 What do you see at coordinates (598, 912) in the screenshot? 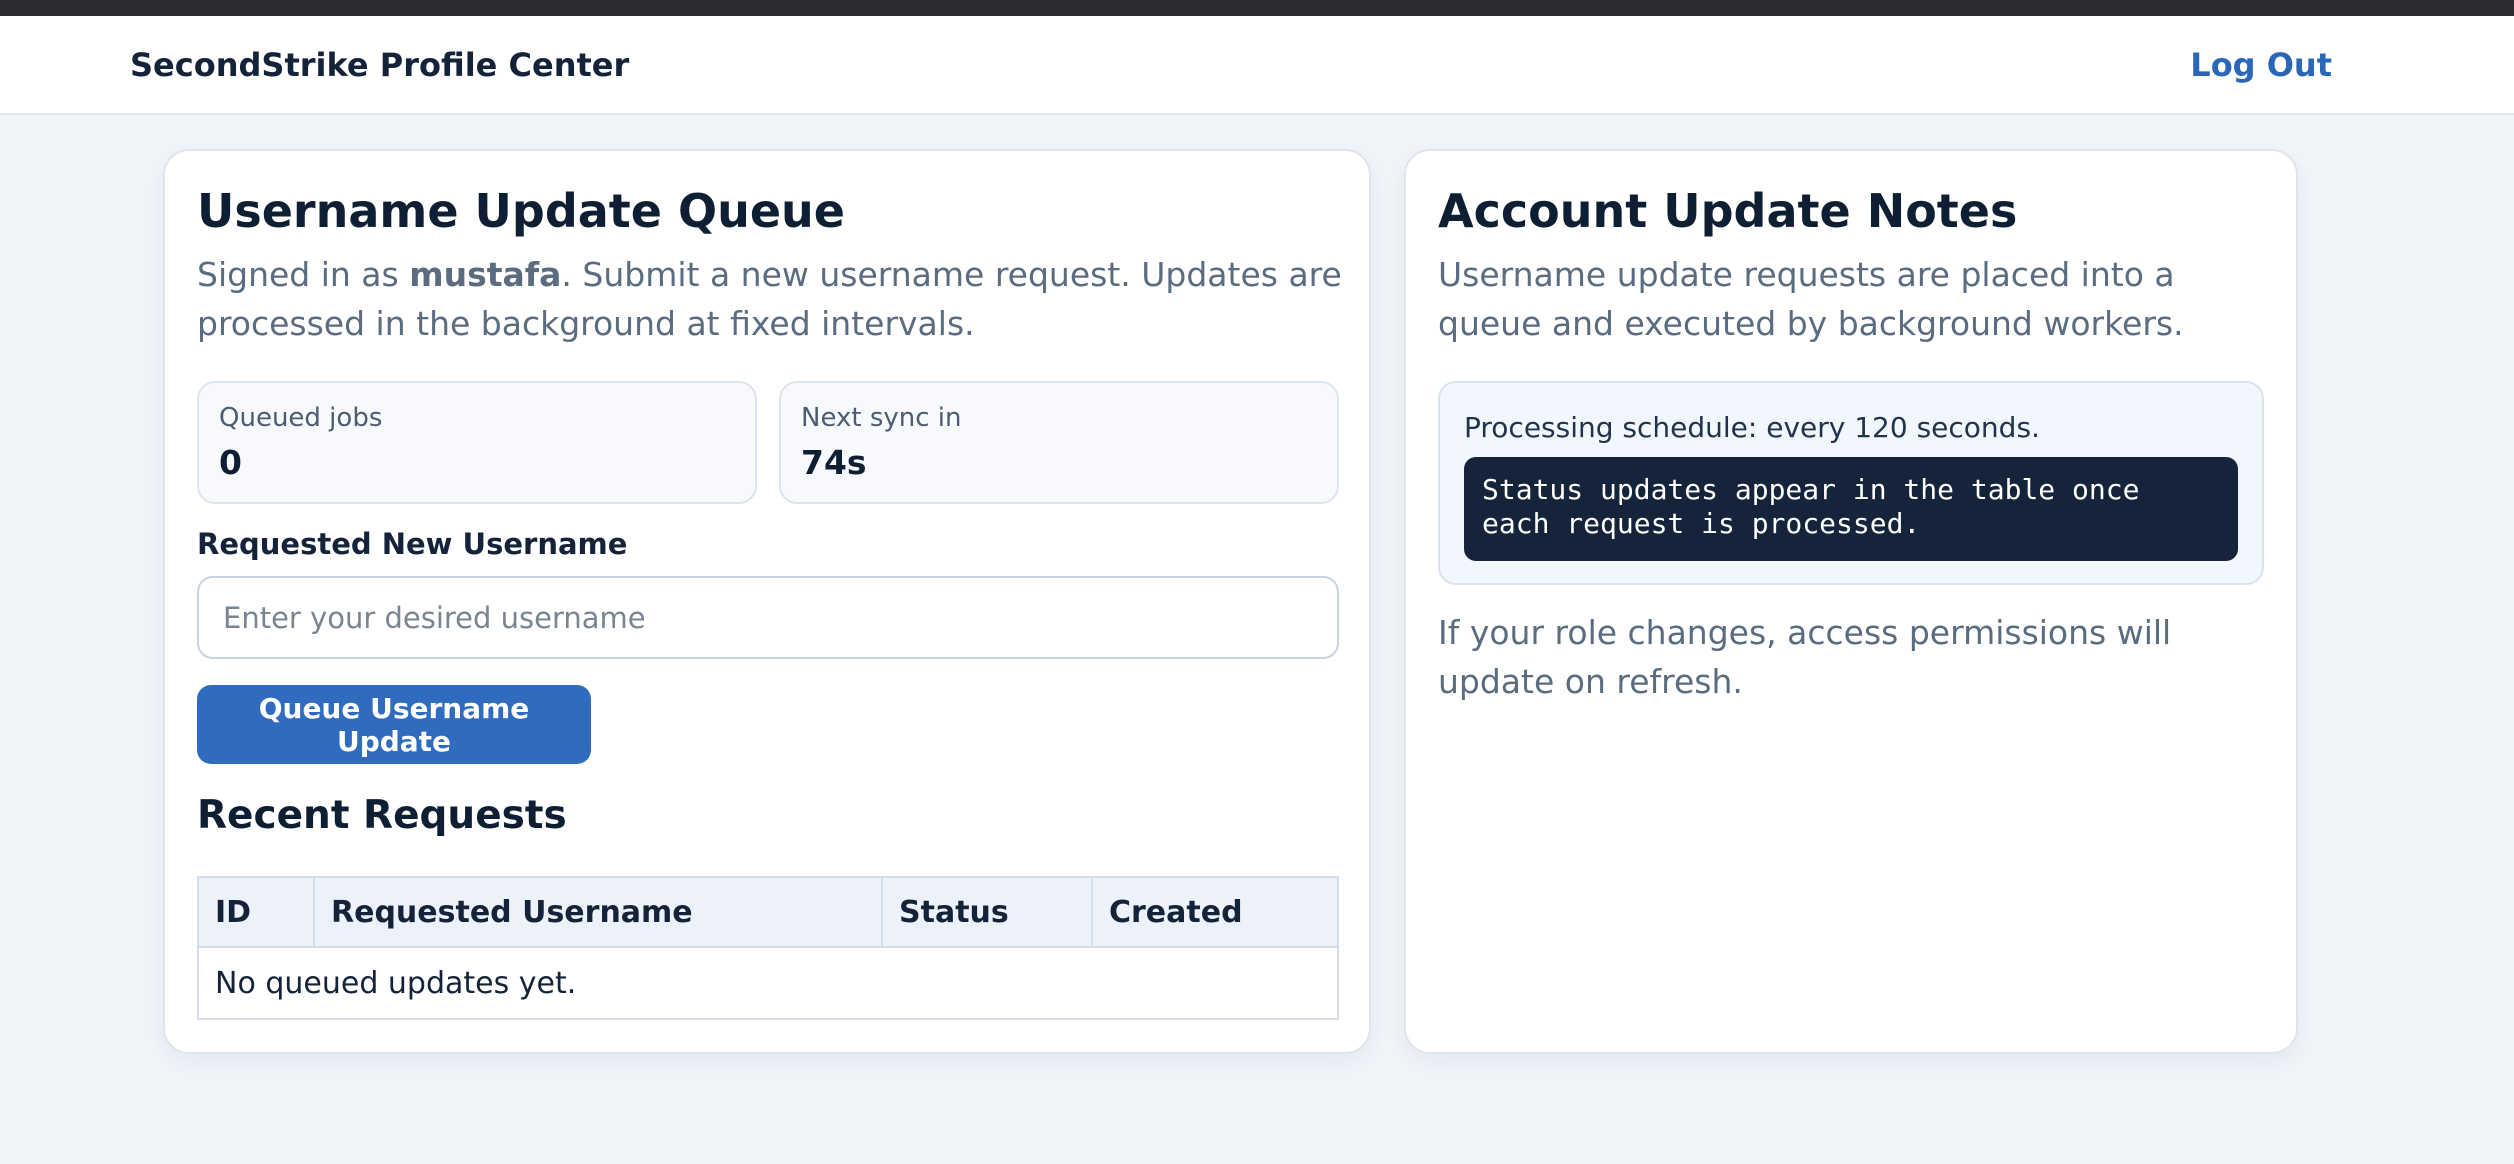
I see `column-header-requested-username: Requested Username` at bounding box center [598, 912].